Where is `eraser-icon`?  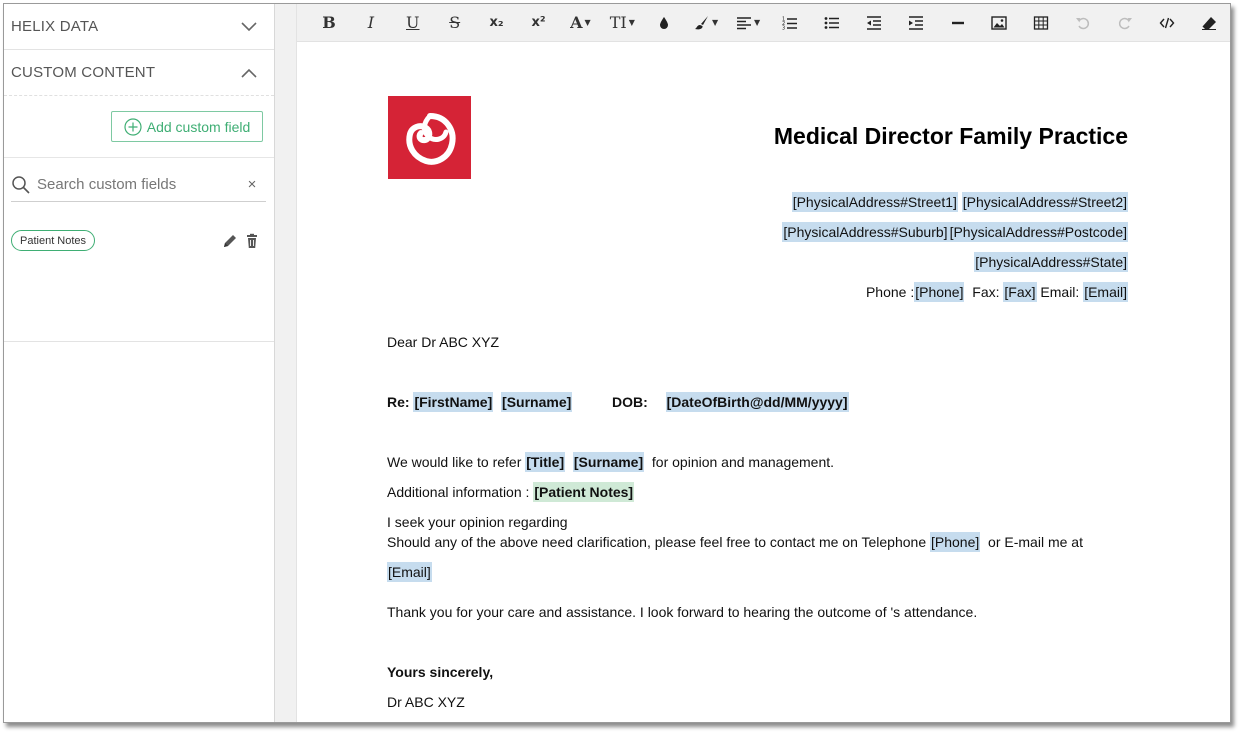 eraser-icon is located at coordinates (1208, 23).